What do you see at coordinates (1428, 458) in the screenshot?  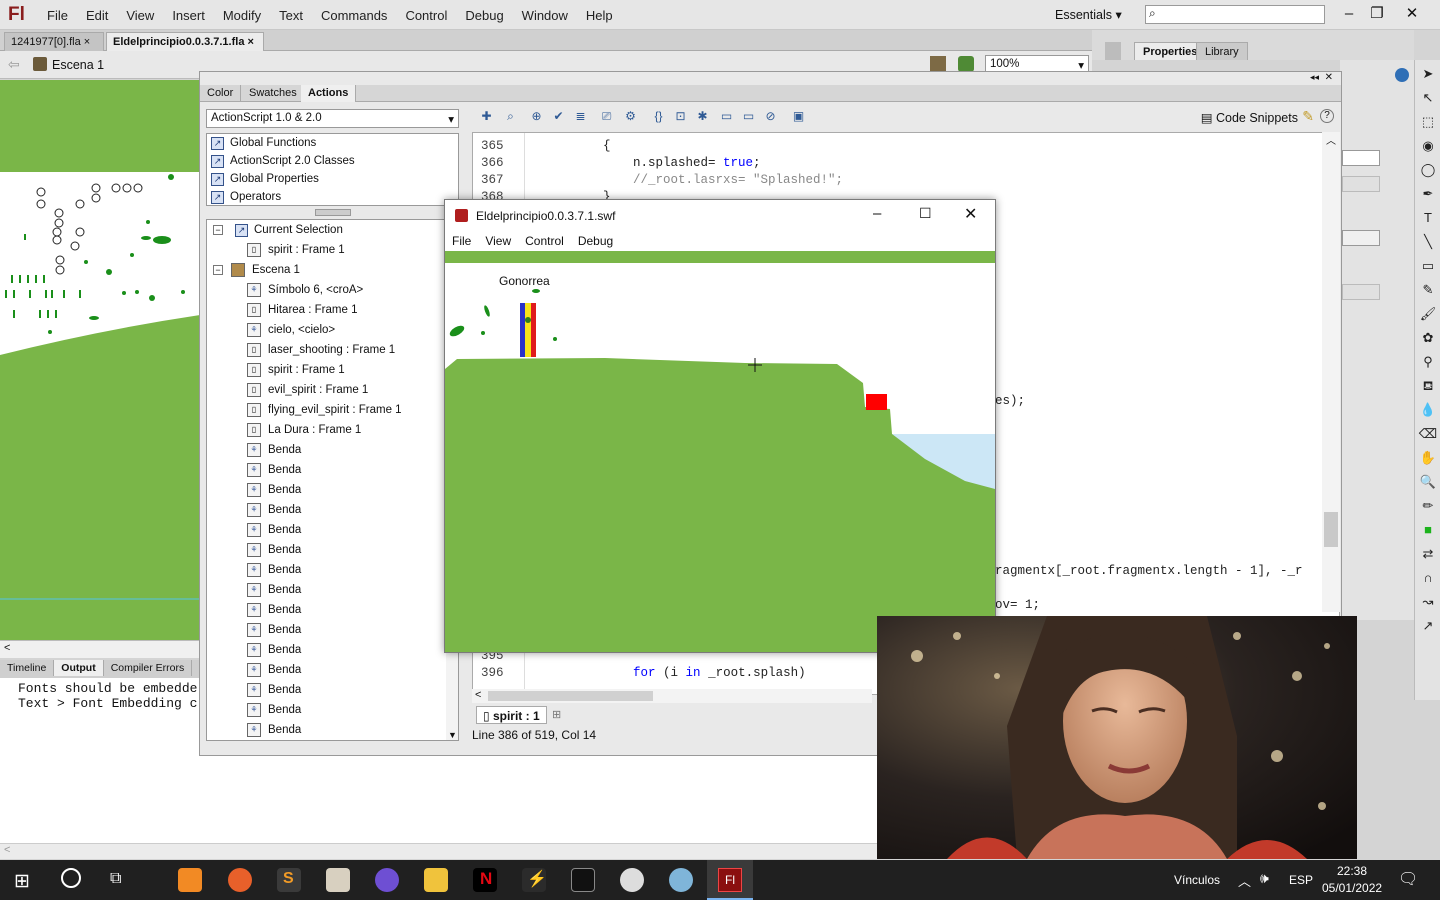 I see `hand-tool-icon: ✋` at bounding box center [1428, 458].